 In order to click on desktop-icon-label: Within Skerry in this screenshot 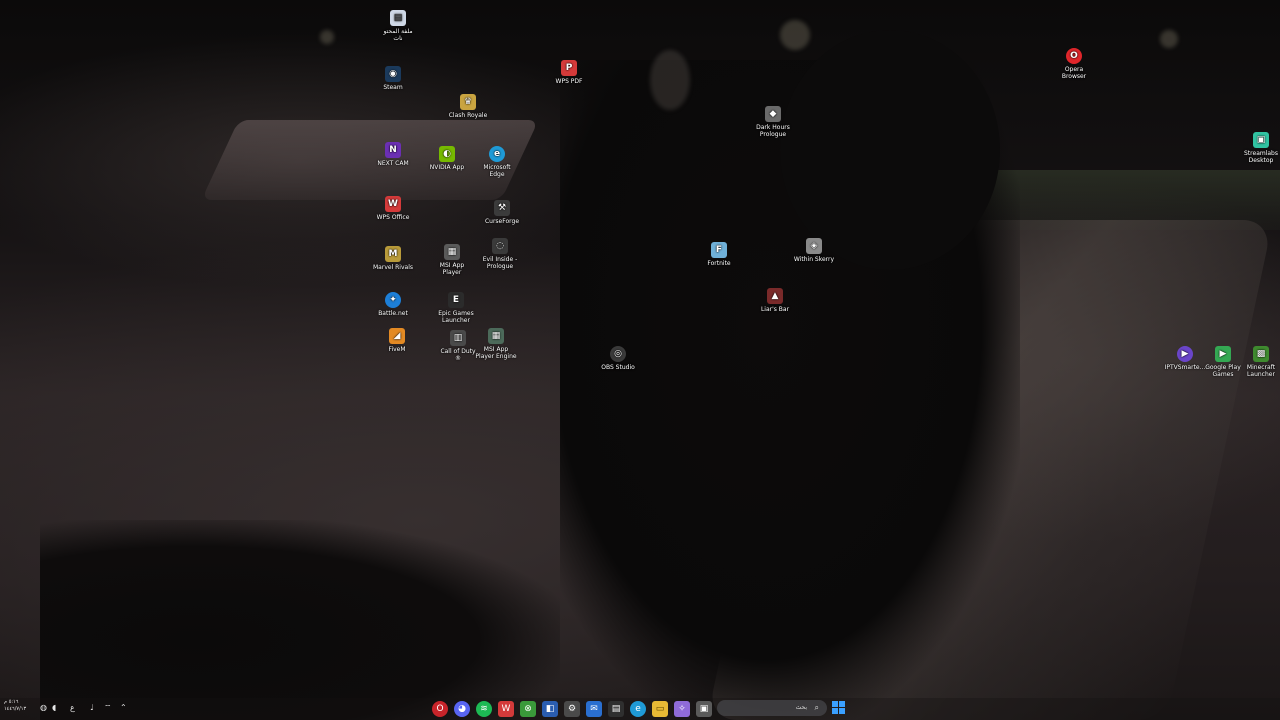, I will do `click(814, 259)`.